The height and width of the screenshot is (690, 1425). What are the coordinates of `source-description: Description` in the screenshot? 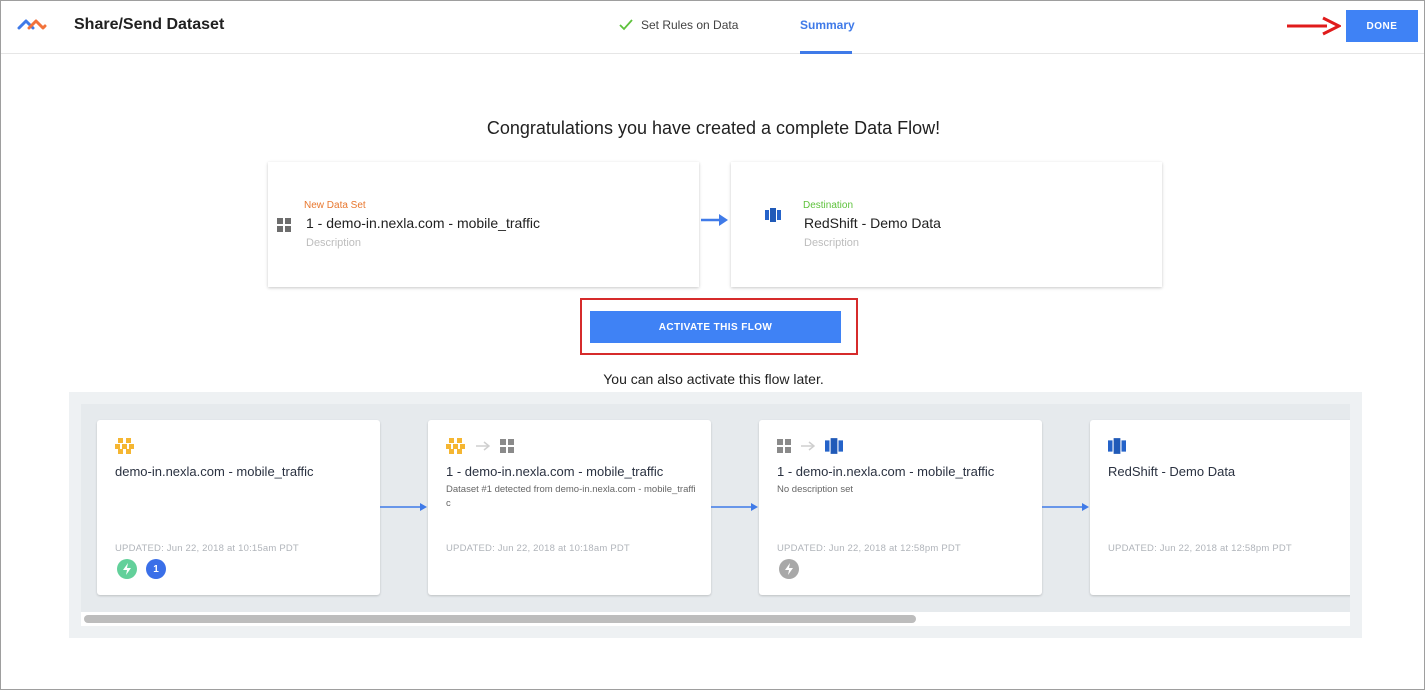 It's located at (333, 243).